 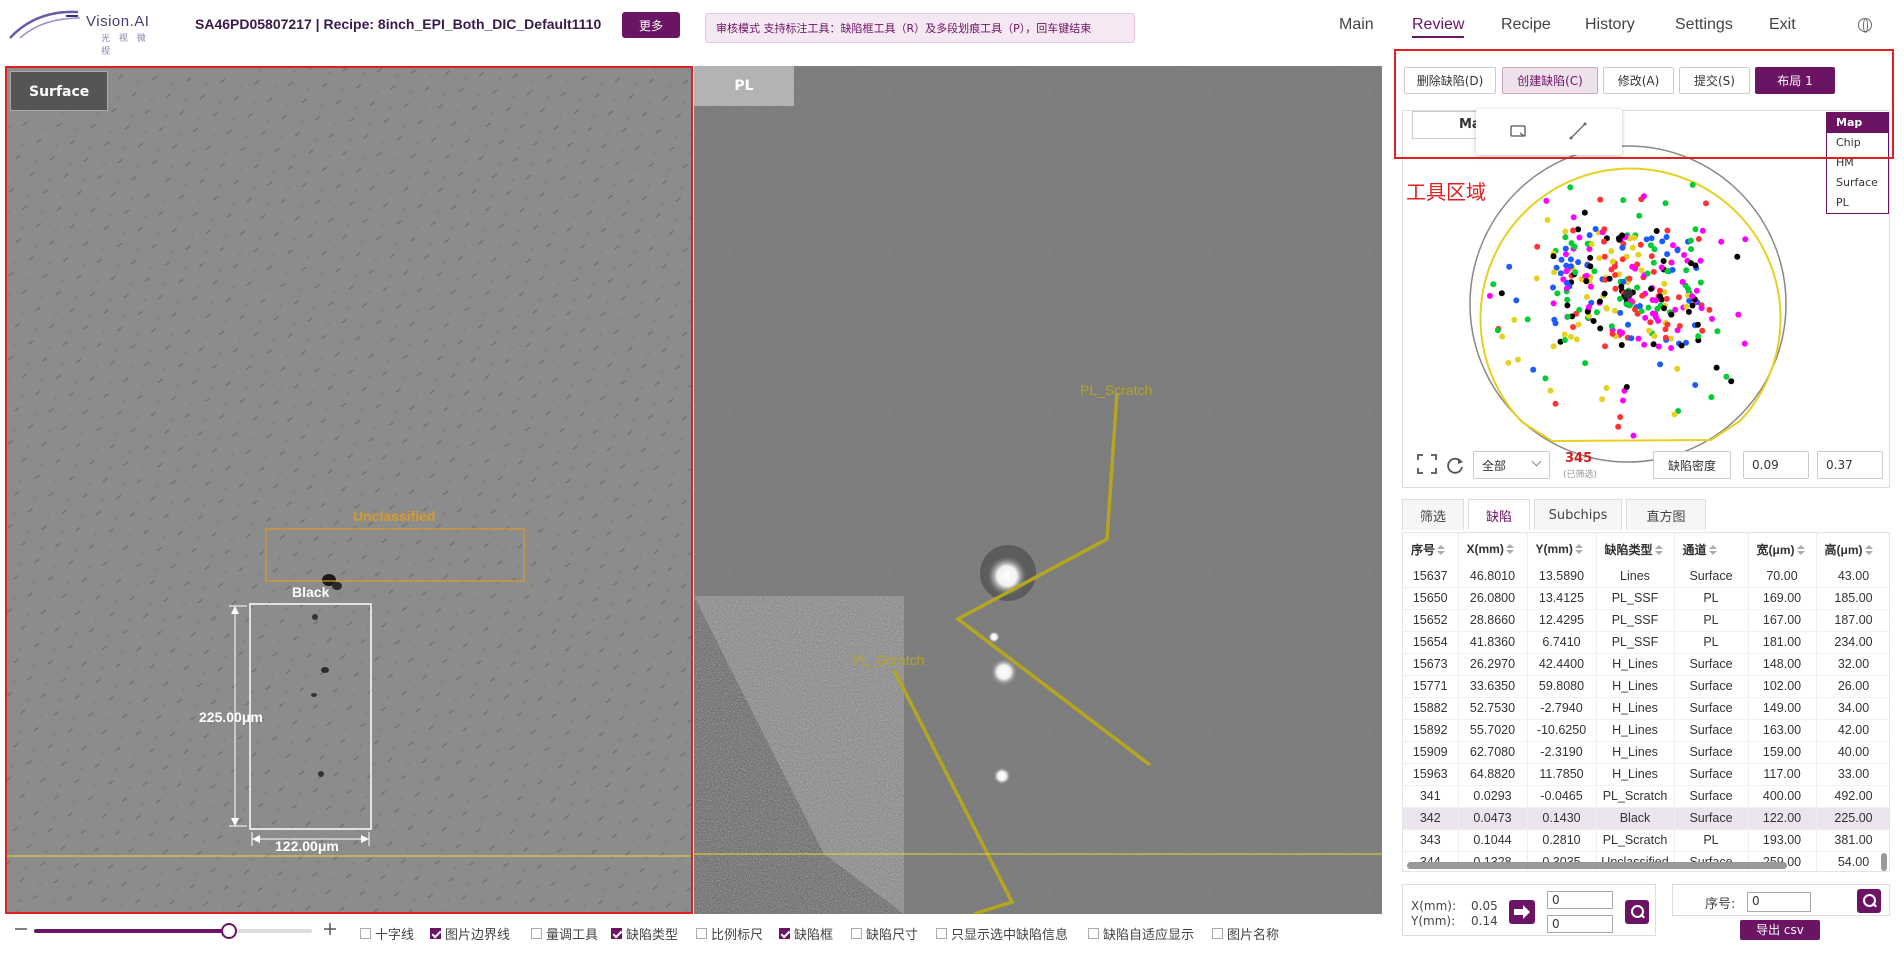 What do you see at coordinates (644, 933) in the screenshot?
I see `option-3-checkbox: 缺陷类型` at bounding box center [644, 933].